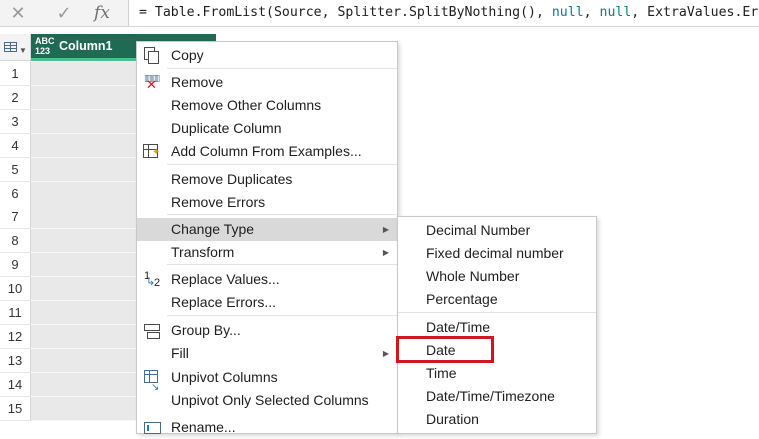 This screenshot has height=439, width=759. I want to click on column-name: Column1, so click(86, 46).